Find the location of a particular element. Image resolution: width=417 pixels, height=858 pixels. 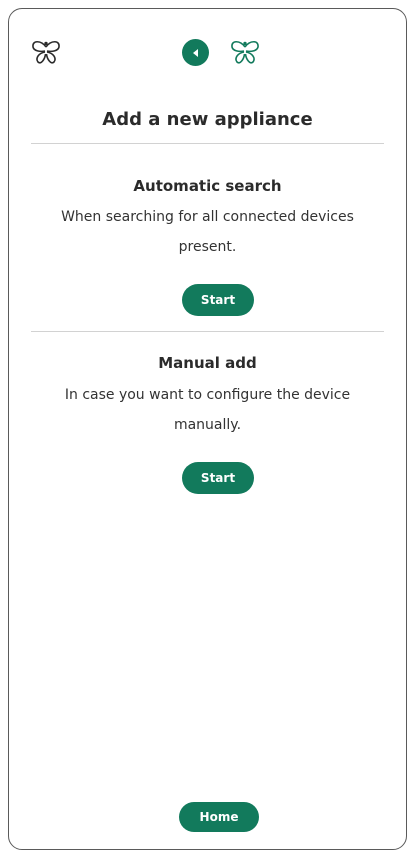

section-title-manual-add: Manual add is located at coordinates (207, 363).